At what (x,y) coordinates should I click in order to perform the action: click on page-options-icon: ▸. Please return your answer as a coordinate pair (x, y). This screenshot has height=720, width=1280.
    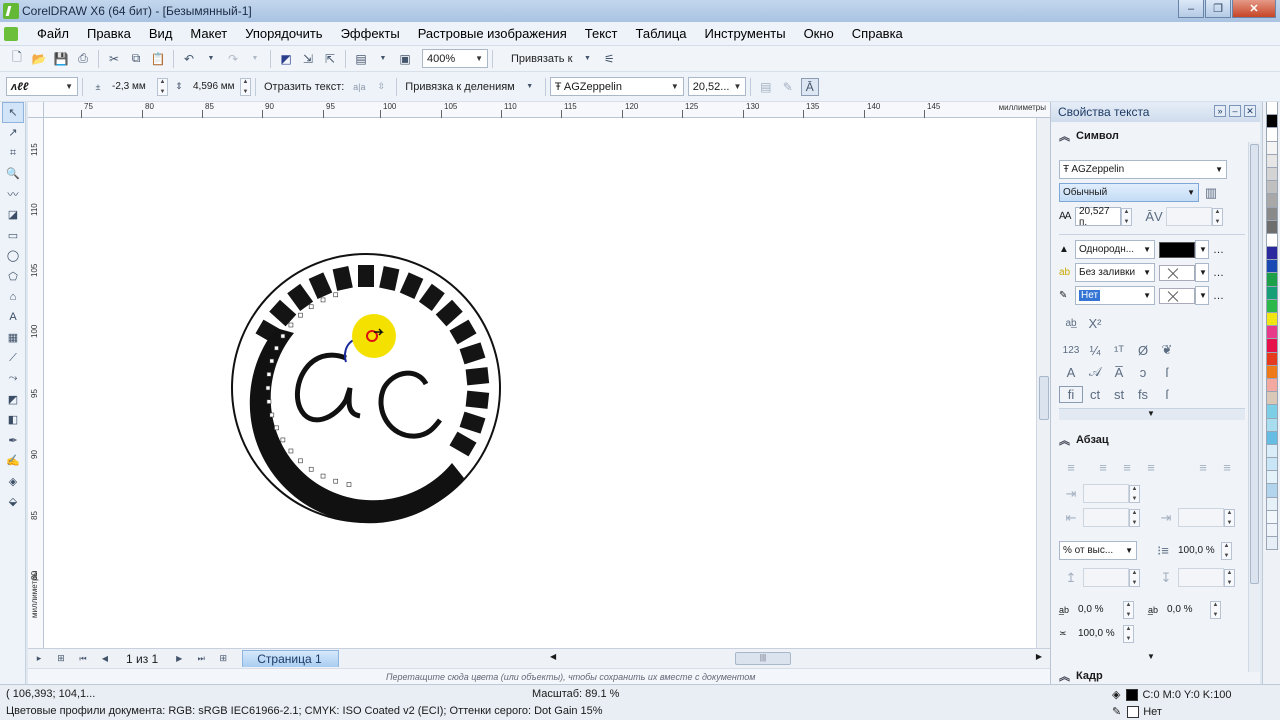
    Looking at the image, I should click on (39, 659).